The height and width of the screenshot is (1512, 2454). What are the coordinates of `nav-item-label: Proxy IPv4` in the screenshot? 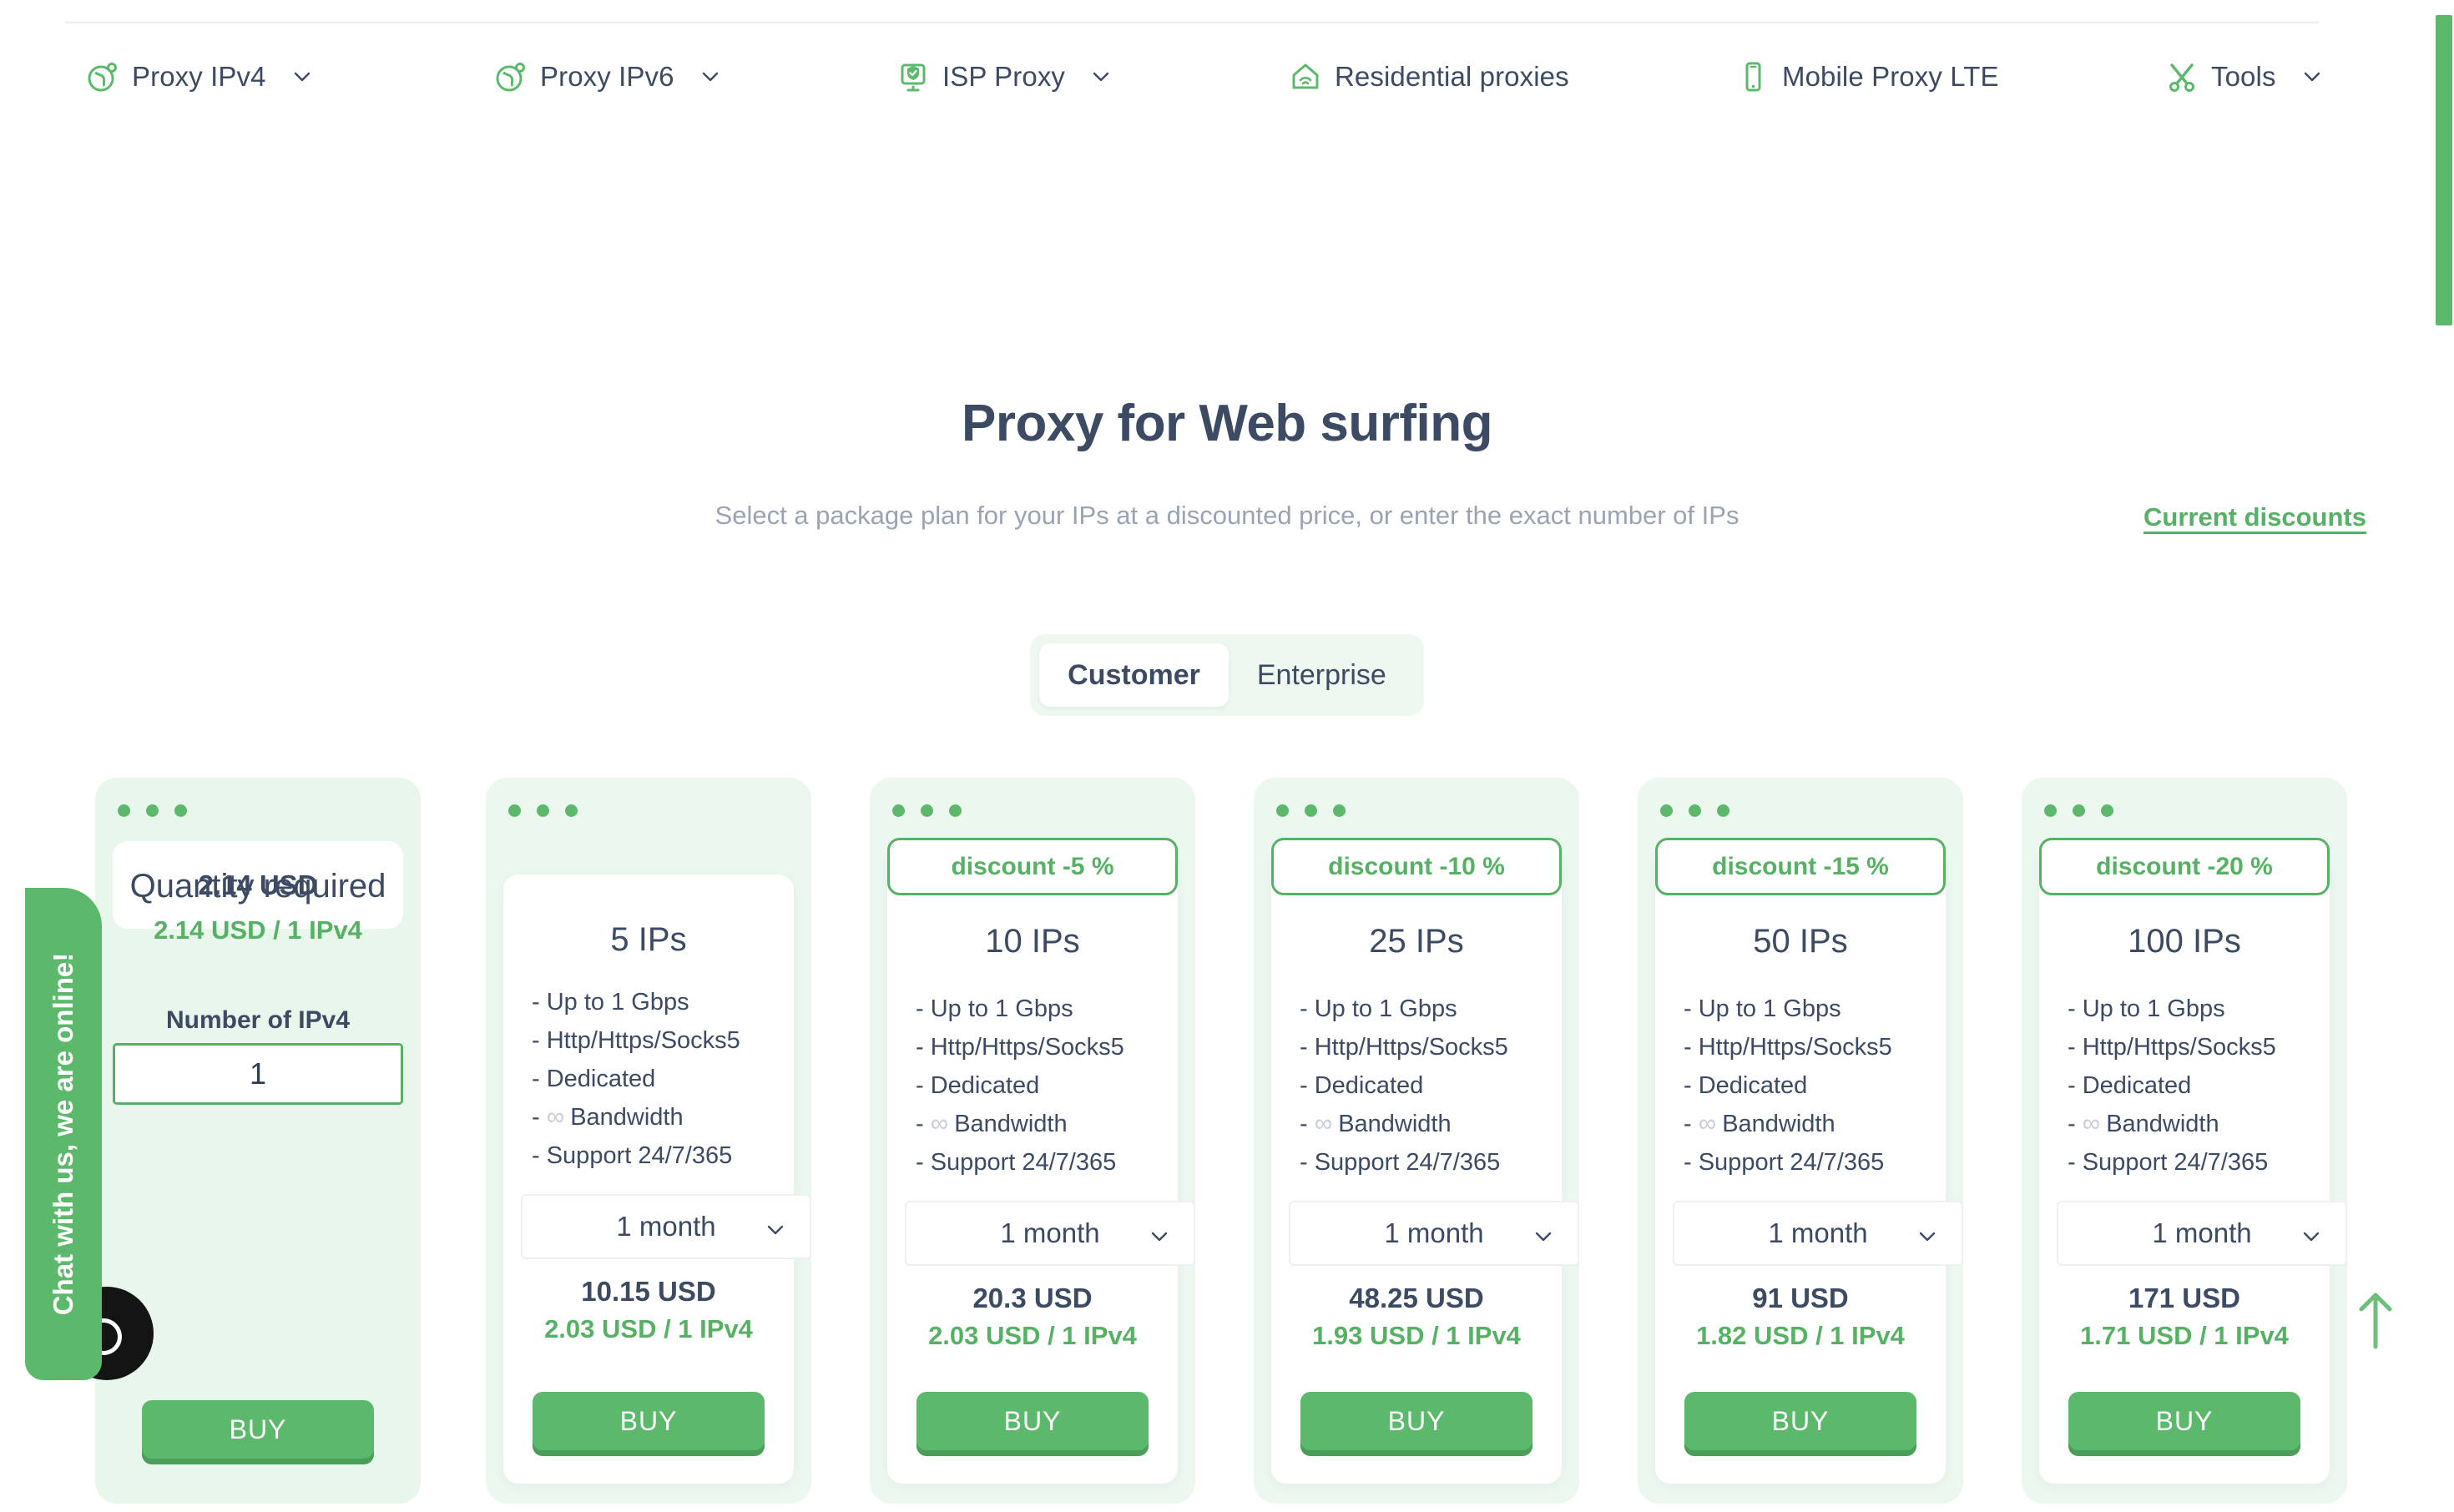 It's located at (199, 77).